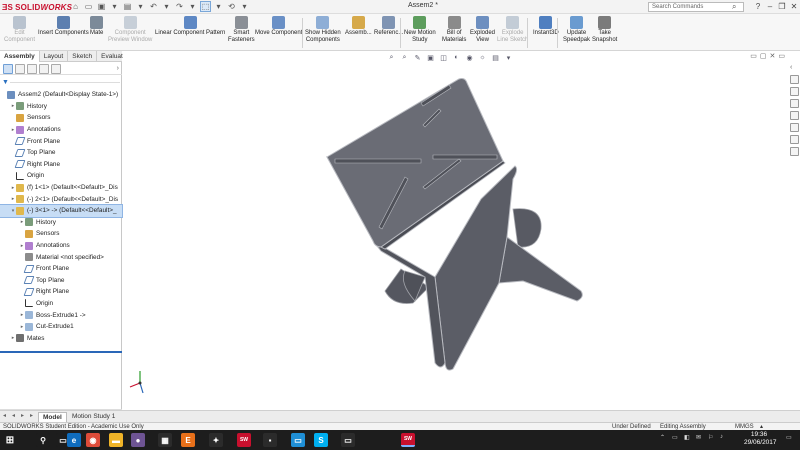  Describe the element at coordinates (188, 440) in the screenshot. I see `sketchup-icon: E` at that location.